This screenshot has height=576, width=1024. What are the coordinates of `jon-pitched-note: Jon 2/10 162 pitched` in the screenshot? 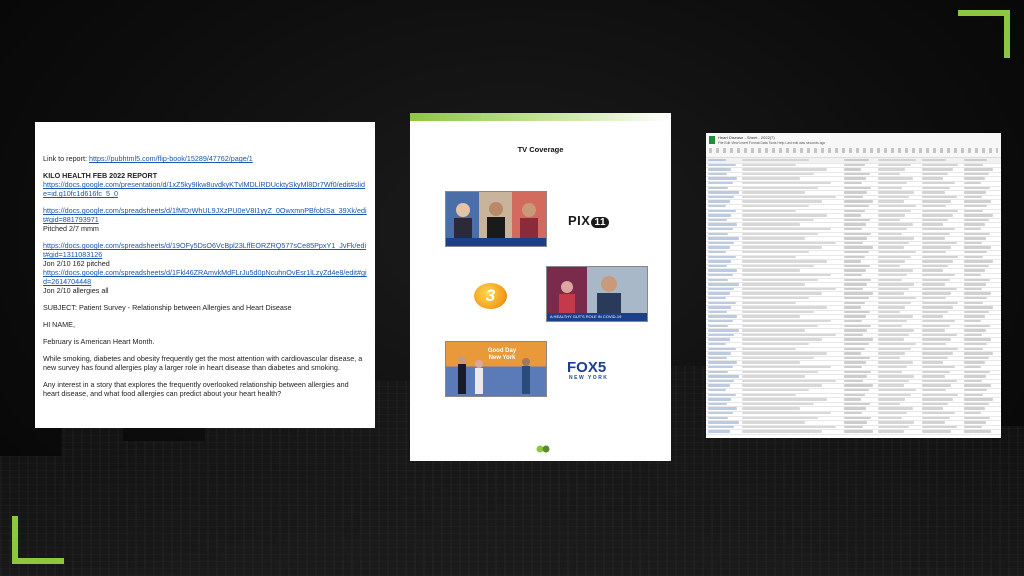 It's located at (76, 263).